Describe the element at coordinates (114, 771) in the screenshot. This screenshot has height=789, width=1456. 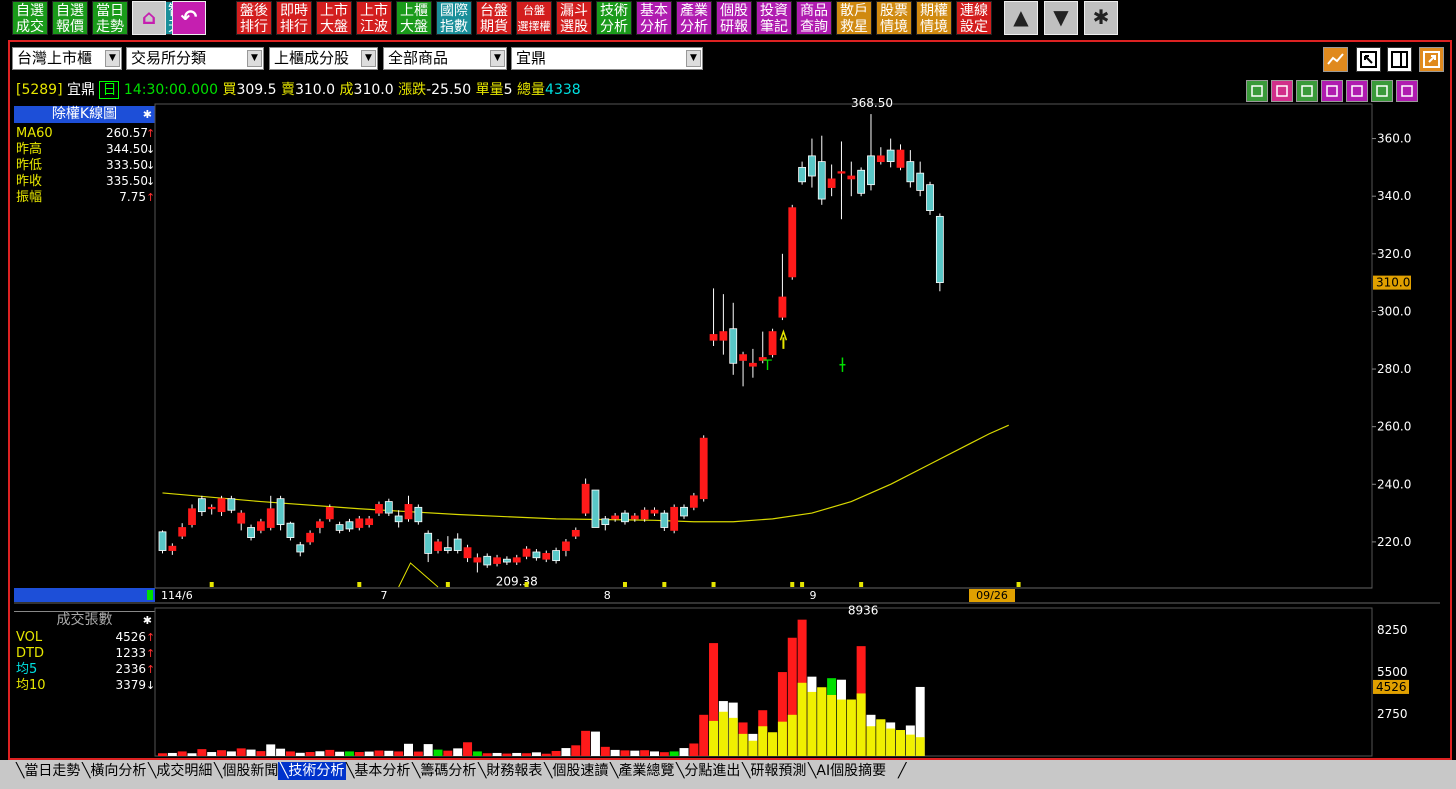
I see `tab-1: ╲橫向分析` at that location.